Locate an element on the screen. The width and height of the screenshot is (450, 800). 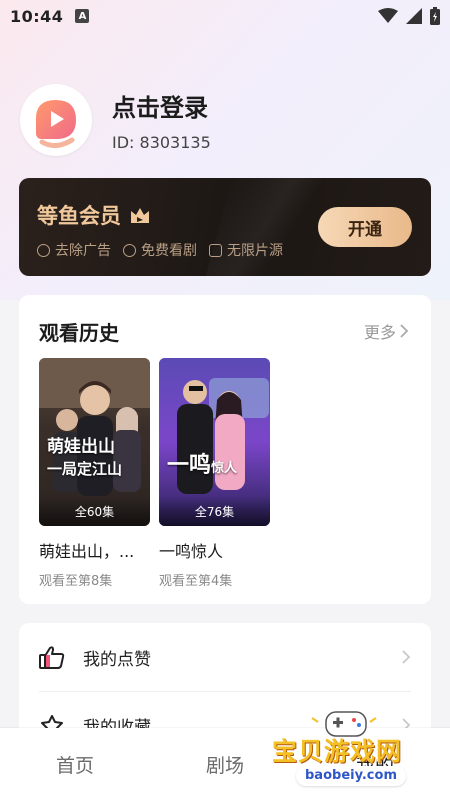
poster-title-art: 萌娃出山 一局定江山 is located at coordinates (84, 458).